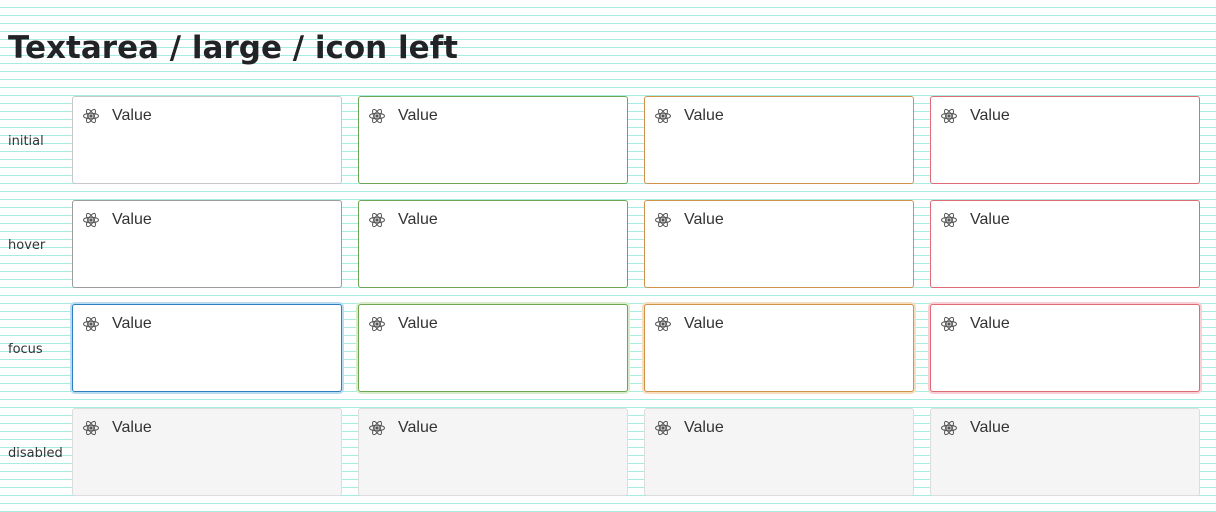  What do you see at coordinates (207, 244) in the screenshot?
I see `textarea-default-hover: Value` at bounding box center [207, 244].